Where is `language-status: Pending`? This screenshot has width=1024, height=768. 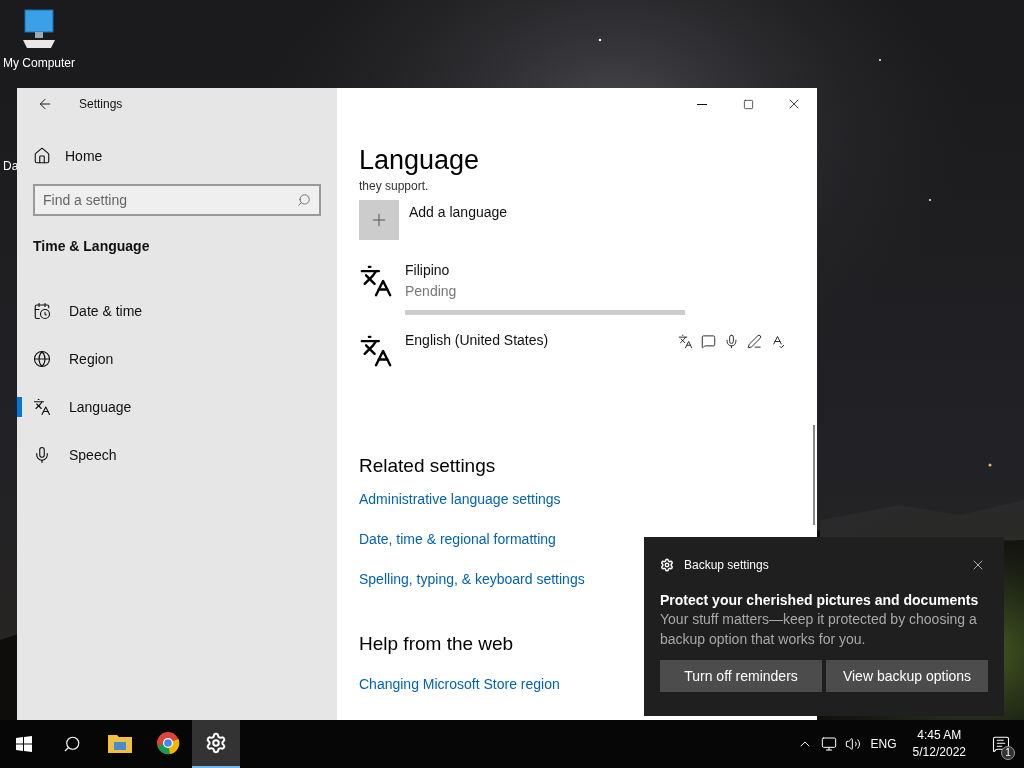 language-status: Pending is located at coordinates (431, 291).